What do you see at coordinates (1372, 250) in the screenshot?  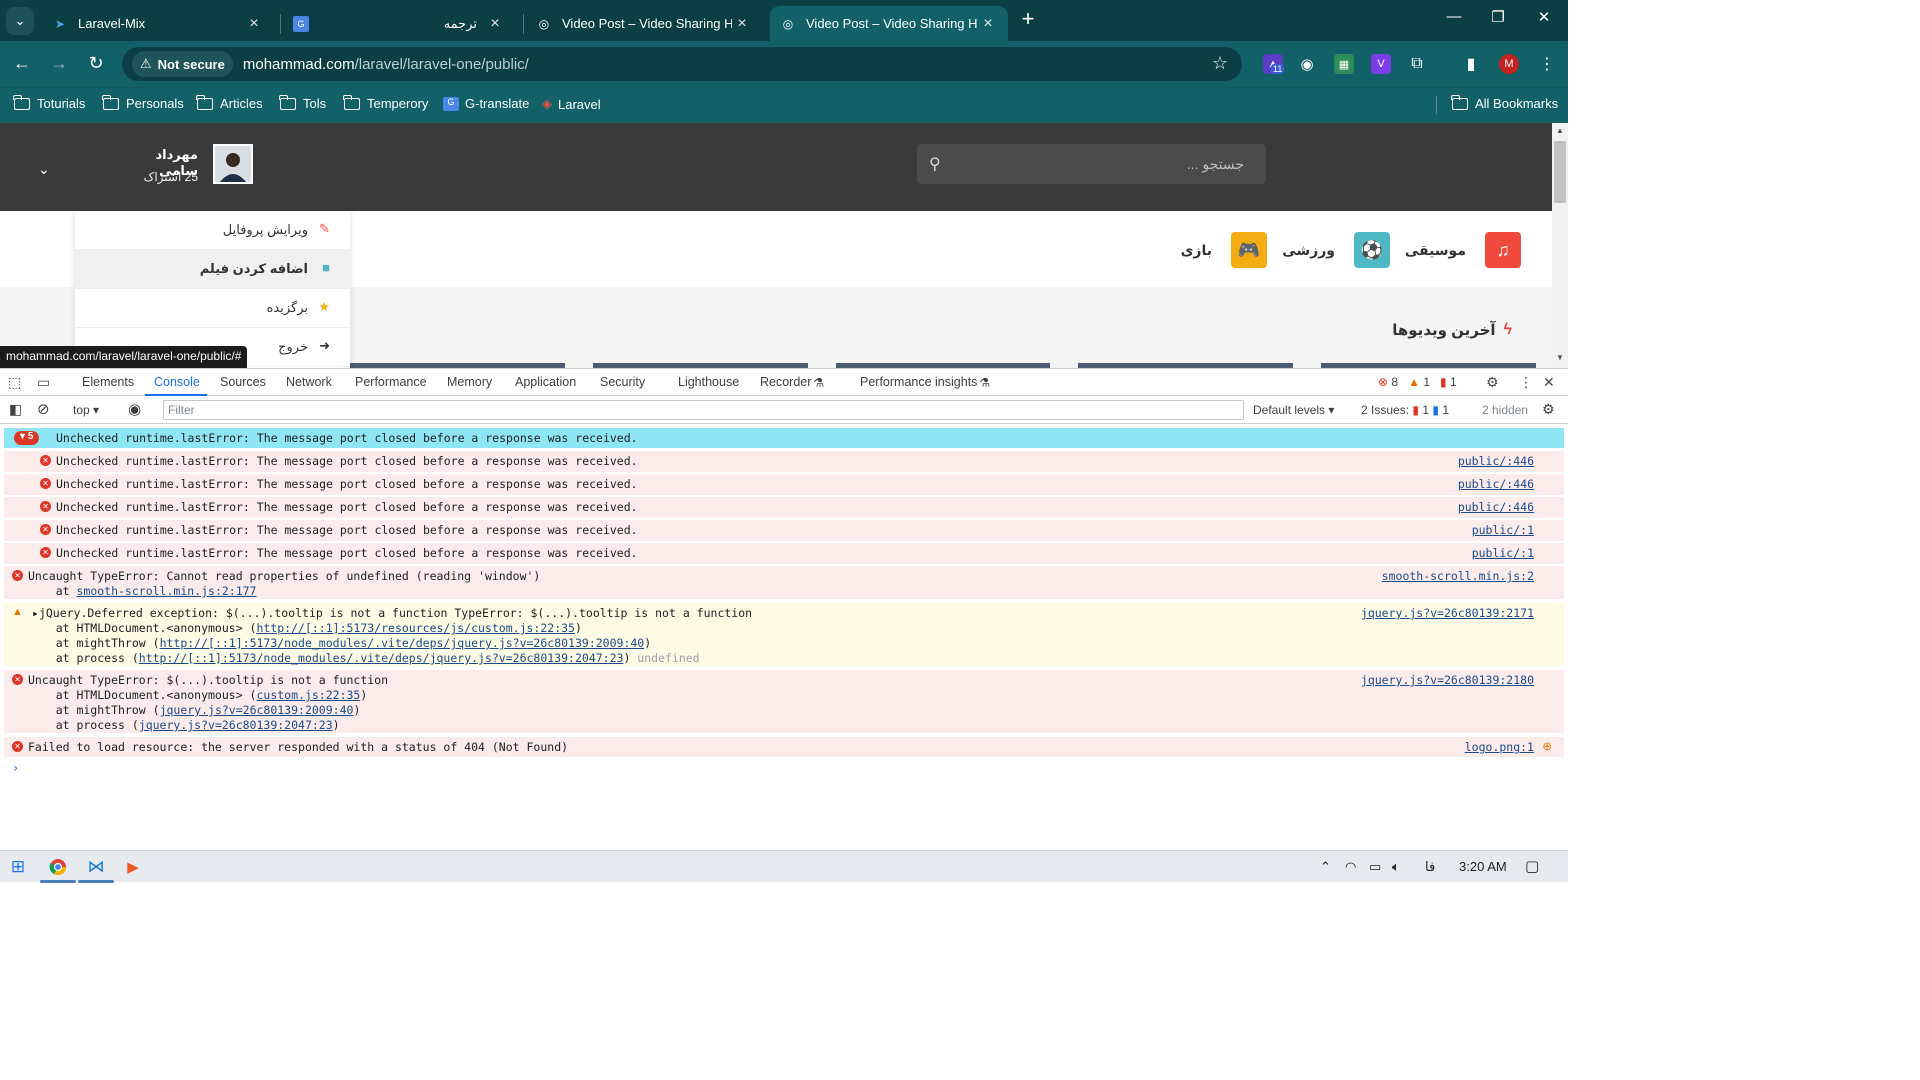 I see `football-icon: ⚽` at bounding box center [1372, 250].